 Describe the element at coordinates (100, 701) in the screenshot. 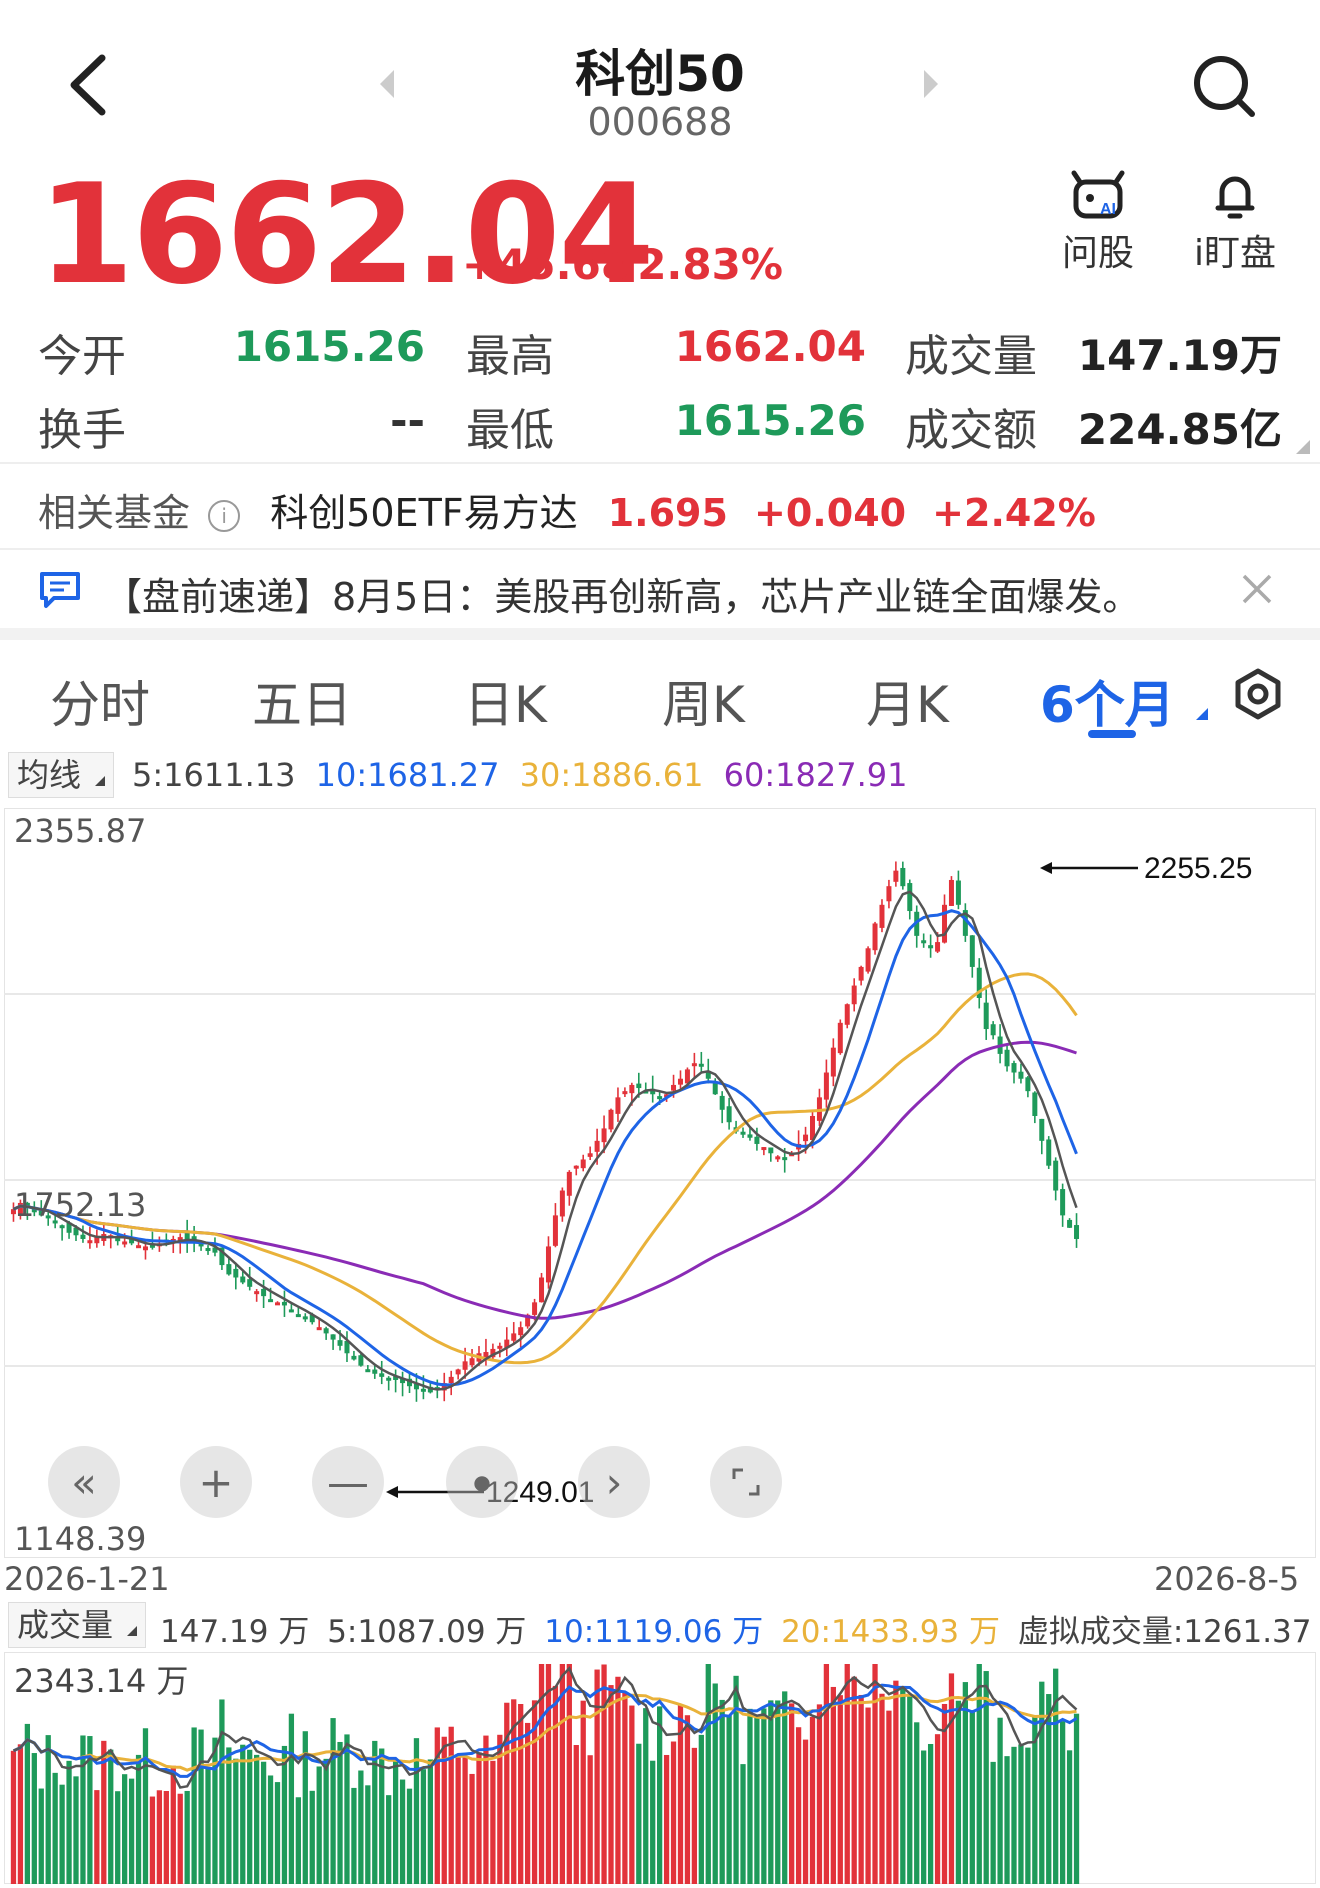

I see `tab-intraday: 分时` at that location.